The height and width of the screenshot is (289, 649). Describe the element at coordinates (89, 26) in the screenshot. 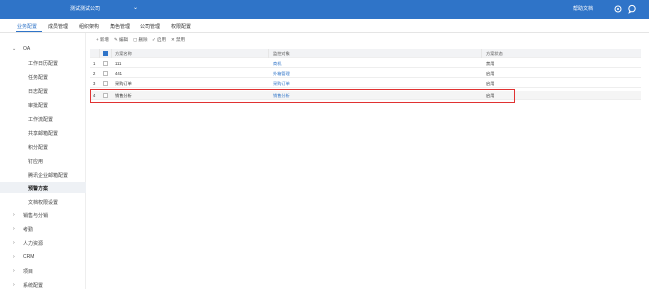

I see `tab-org-structure: 组织架构` at that location.